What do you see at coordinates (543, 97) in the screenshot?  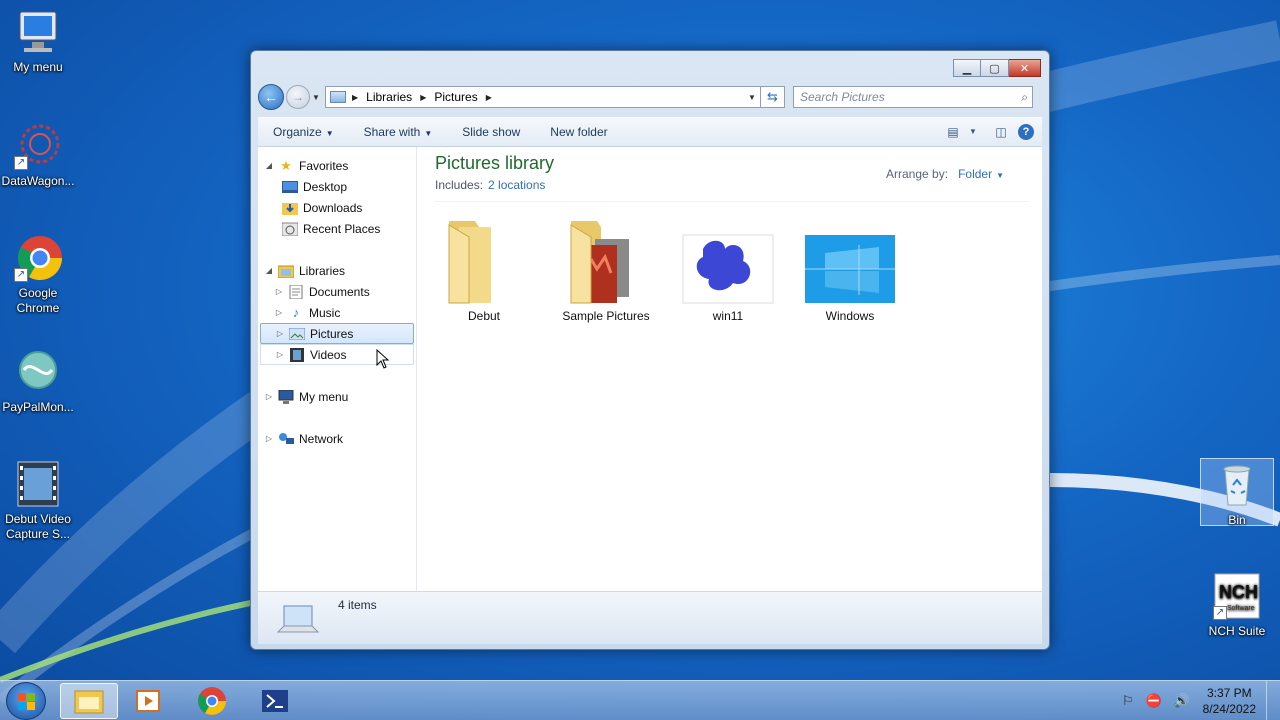 I see `address-bar: ▶ Libraries ▶ Pictures ▶ ▼` at bounding box center [543, 97].